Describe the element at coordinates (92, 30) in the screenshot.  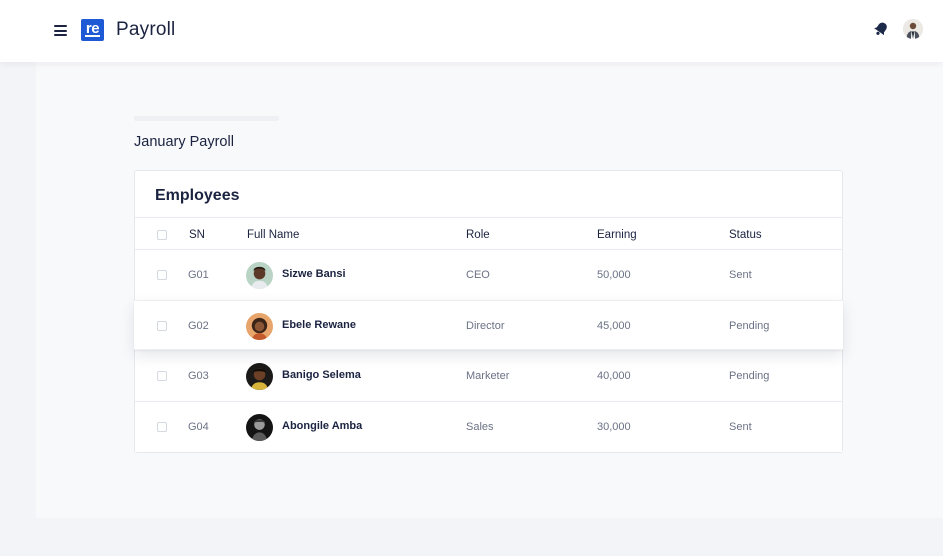
I see `brand-logo: re` at that location.